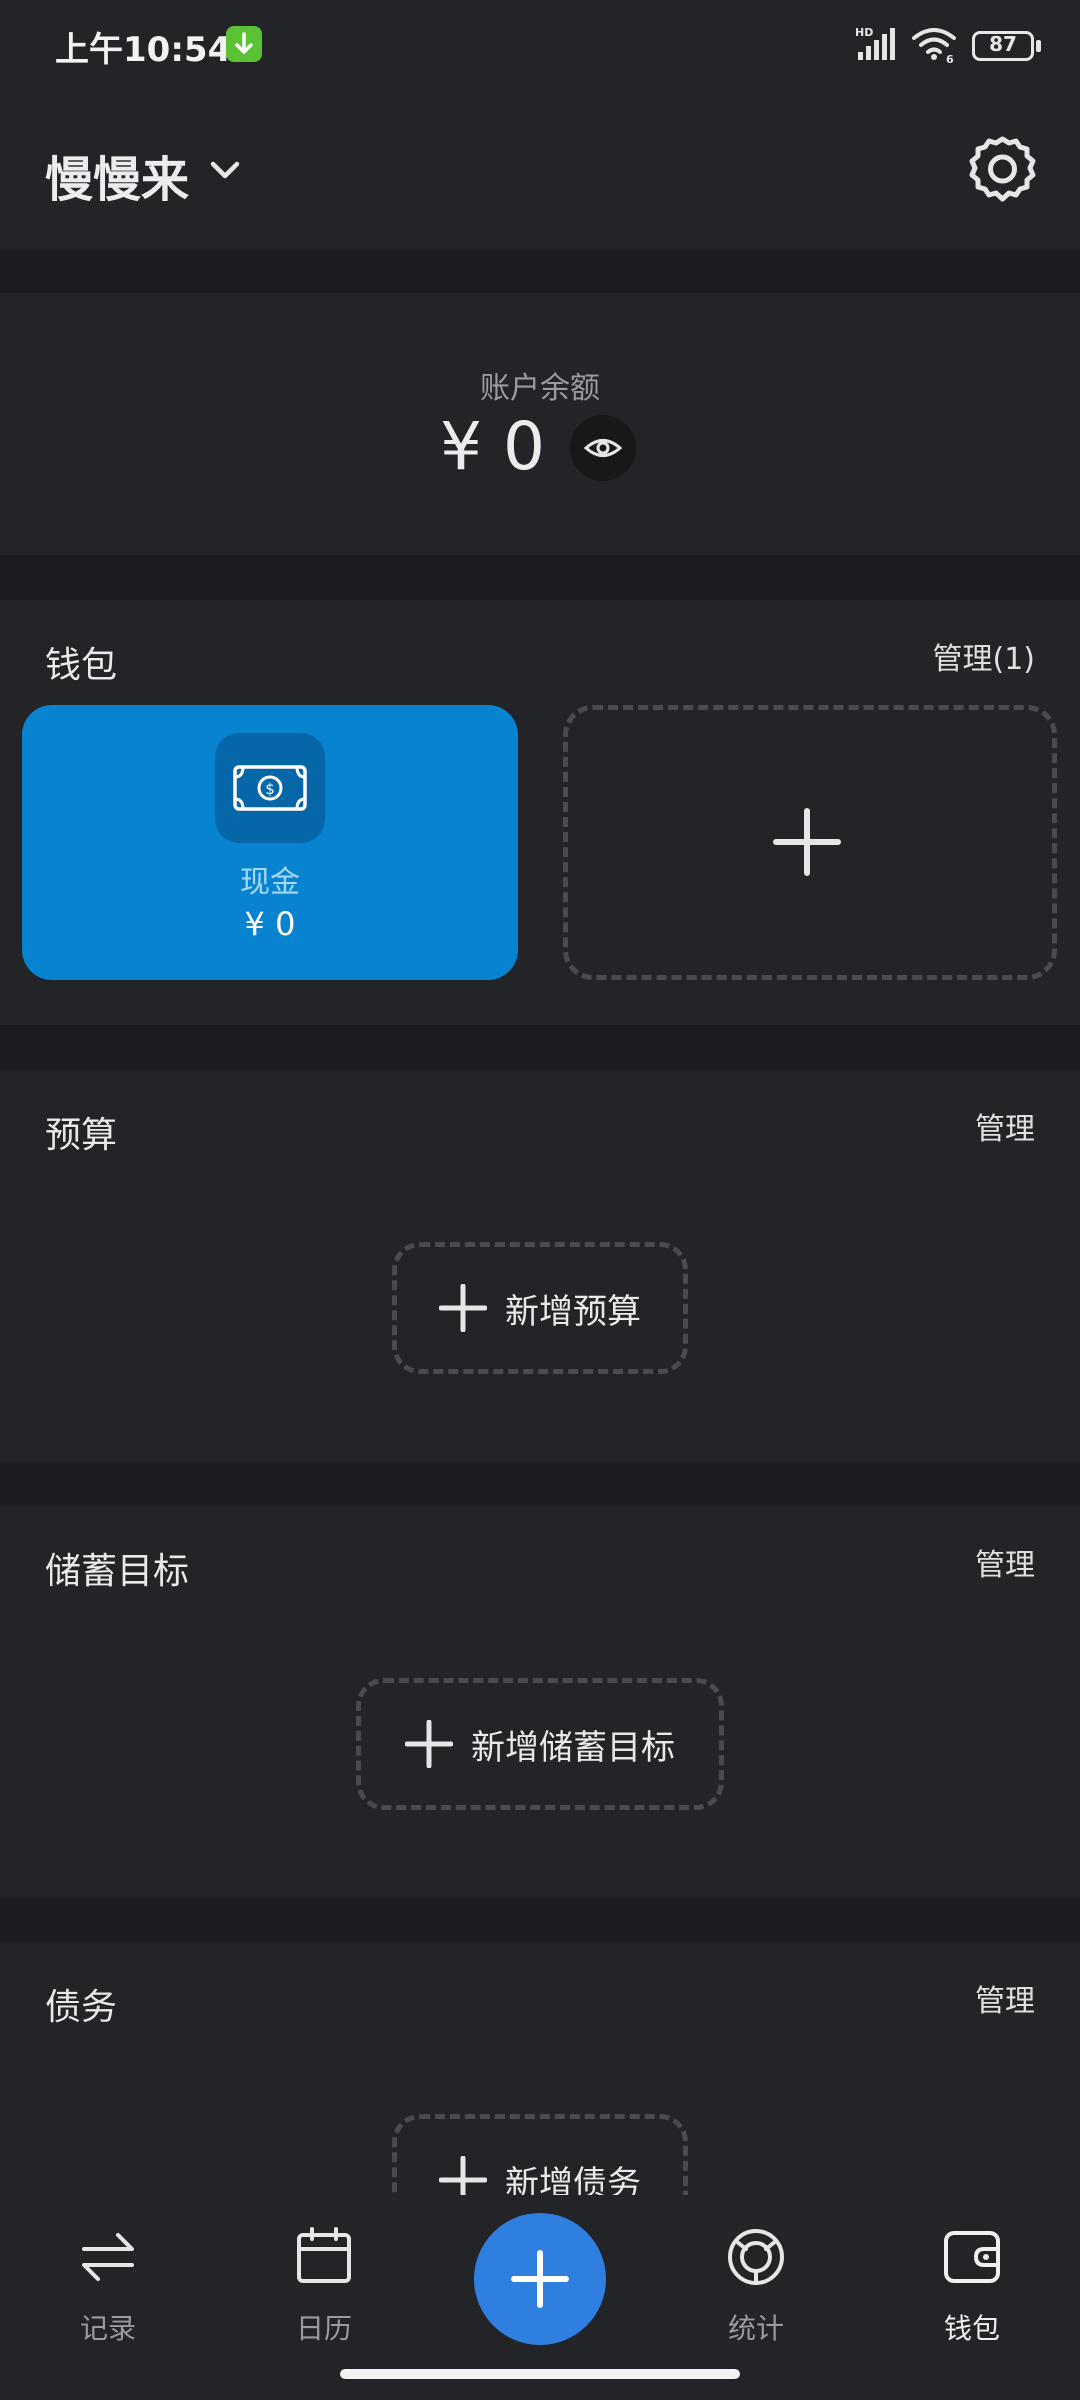 The height and width of the screenshot is (2400, 1080). I want to click on battery-icon: 87, so click(1003, 46).